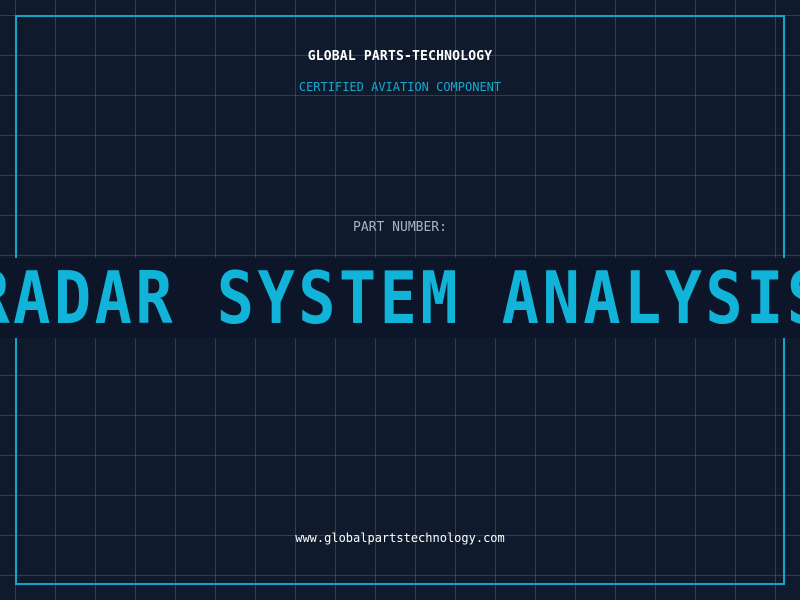 The width and height of the screenshot is (800, 600). I want to click on website-url: www.globalpartstechnology.com, so click(400, 538).